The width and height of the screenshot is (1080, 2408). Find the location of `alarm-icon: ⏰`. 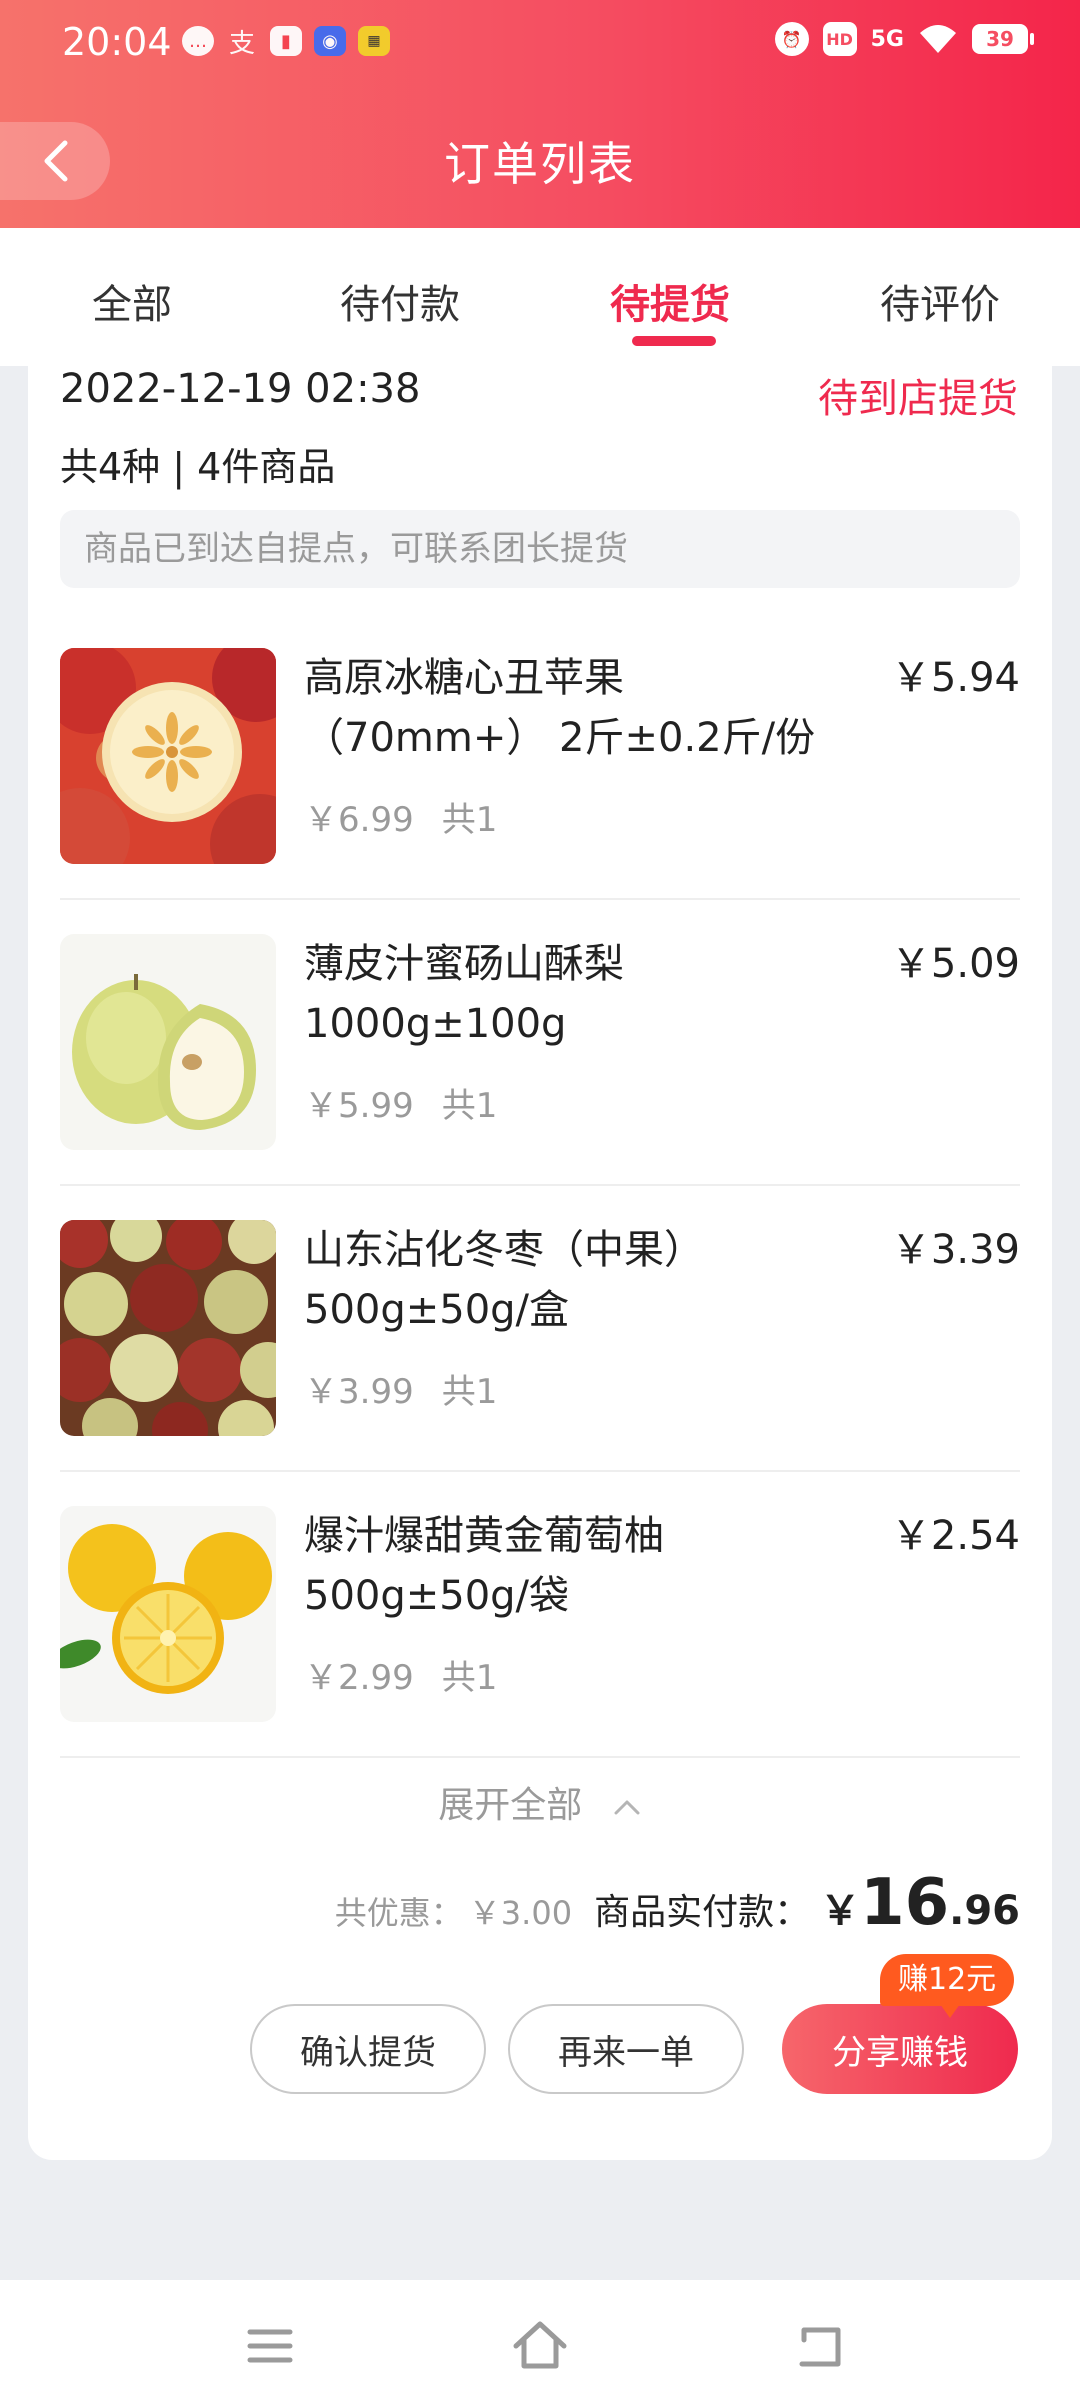

alarm-icon: ⏰ is located at coordinates (791, 39).